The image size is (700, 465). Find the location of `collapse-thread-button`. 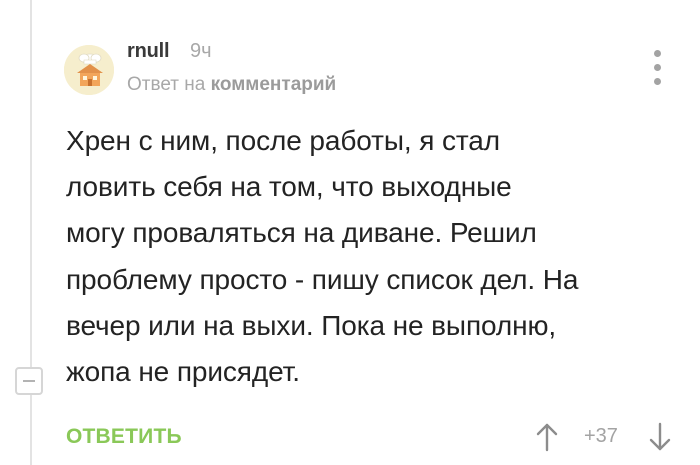

collapse-thread-button is located at coordinates (29, 381).